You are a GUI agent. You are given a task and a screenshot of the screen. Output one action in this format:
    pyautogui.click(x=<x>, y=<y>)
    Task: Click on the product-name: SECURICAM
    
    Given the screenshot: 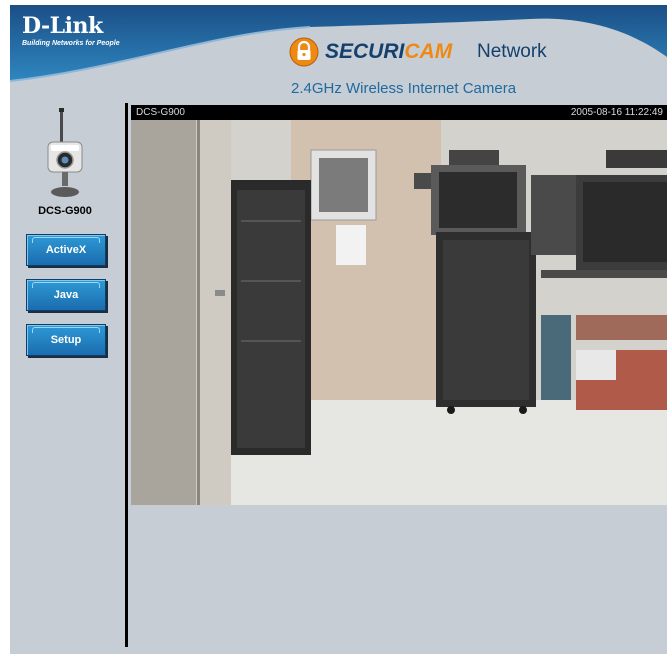 What is the action you would take?
    pyautogui.click(x=388, y=52)
    